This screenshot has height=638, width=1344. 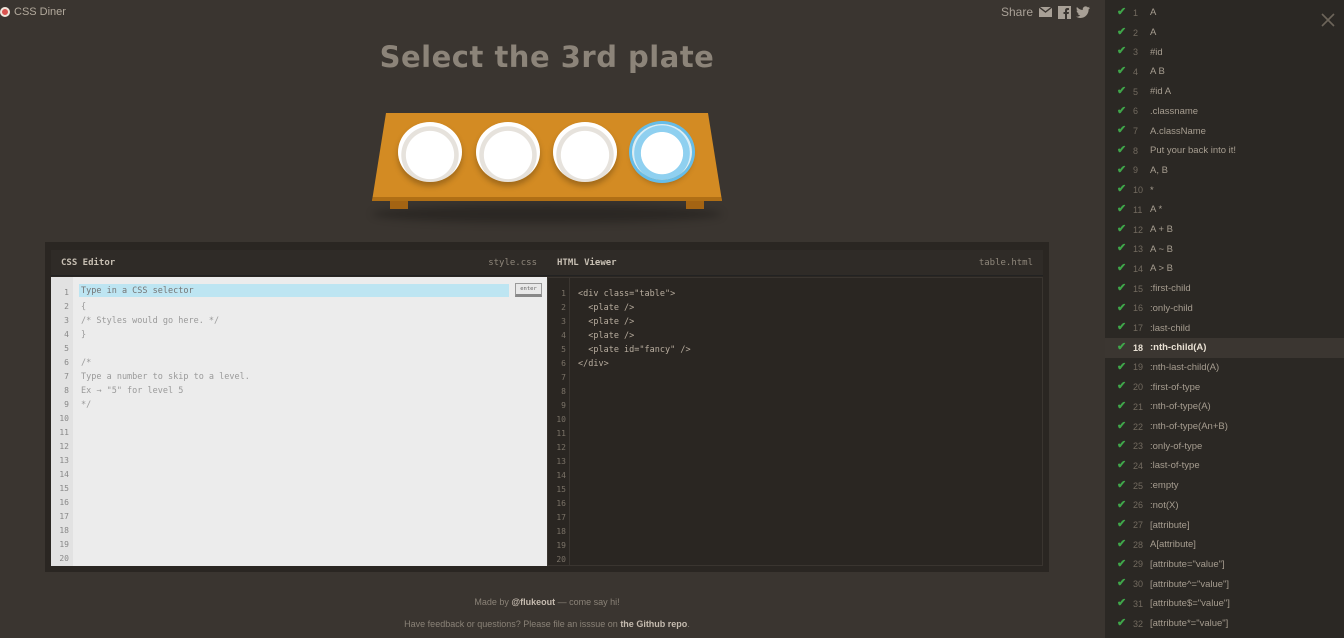 What do you see at coordinates (1153, 13) in the screenshot?
I see `level-name: A` at bounding box center [1153, 13].